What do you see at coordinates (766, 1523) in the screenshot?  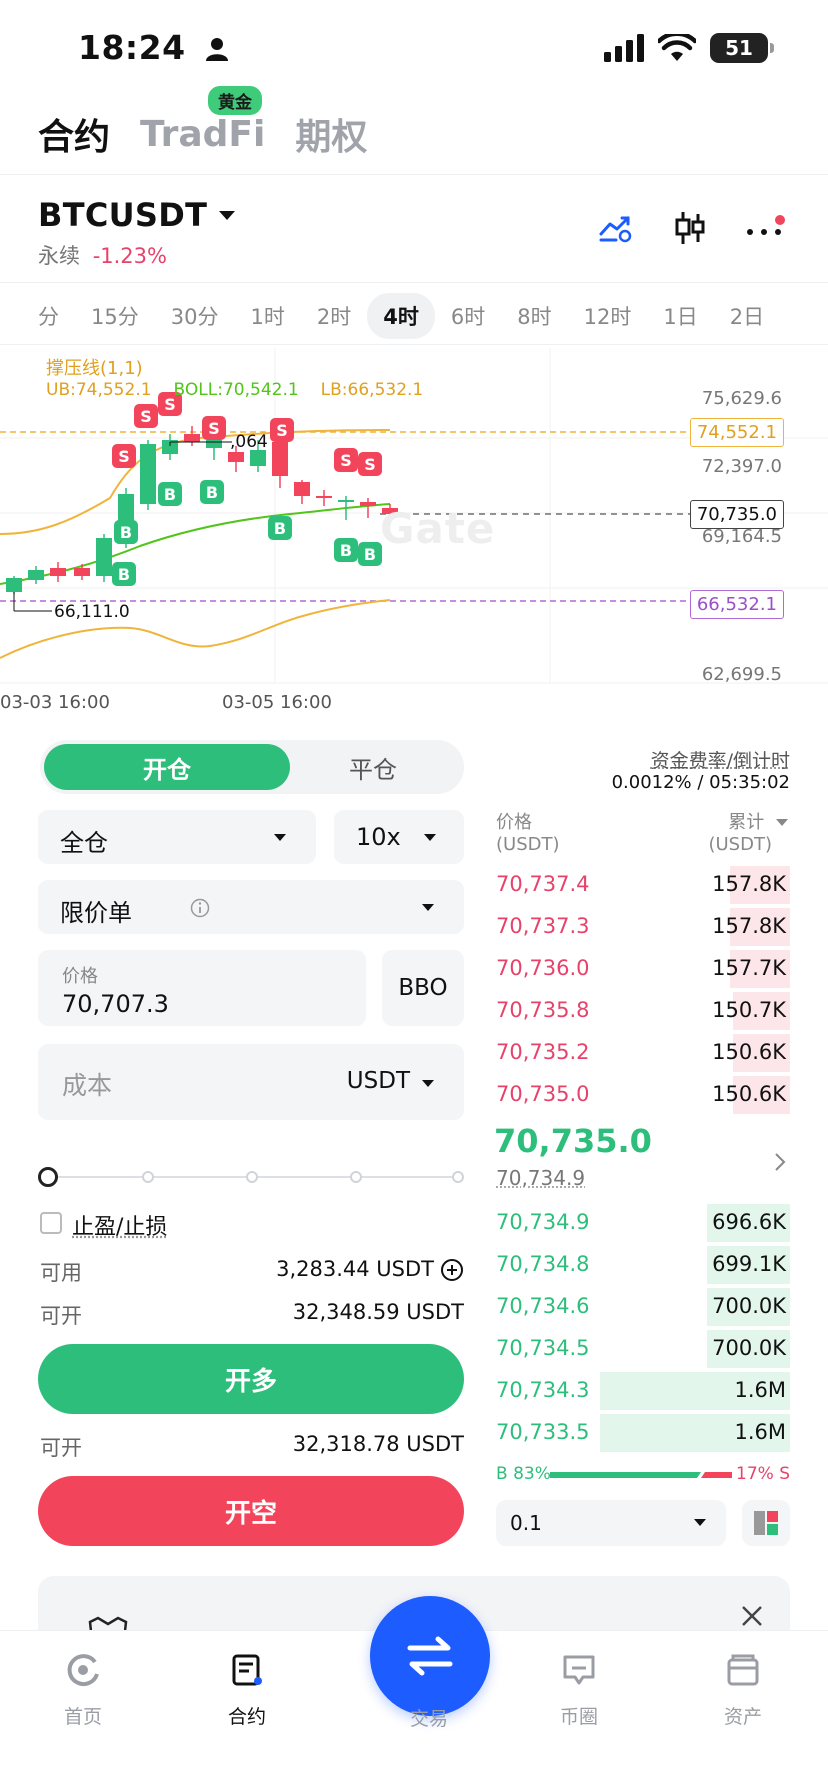 I see `book-layout-button` at bounding box center [766, 1523].